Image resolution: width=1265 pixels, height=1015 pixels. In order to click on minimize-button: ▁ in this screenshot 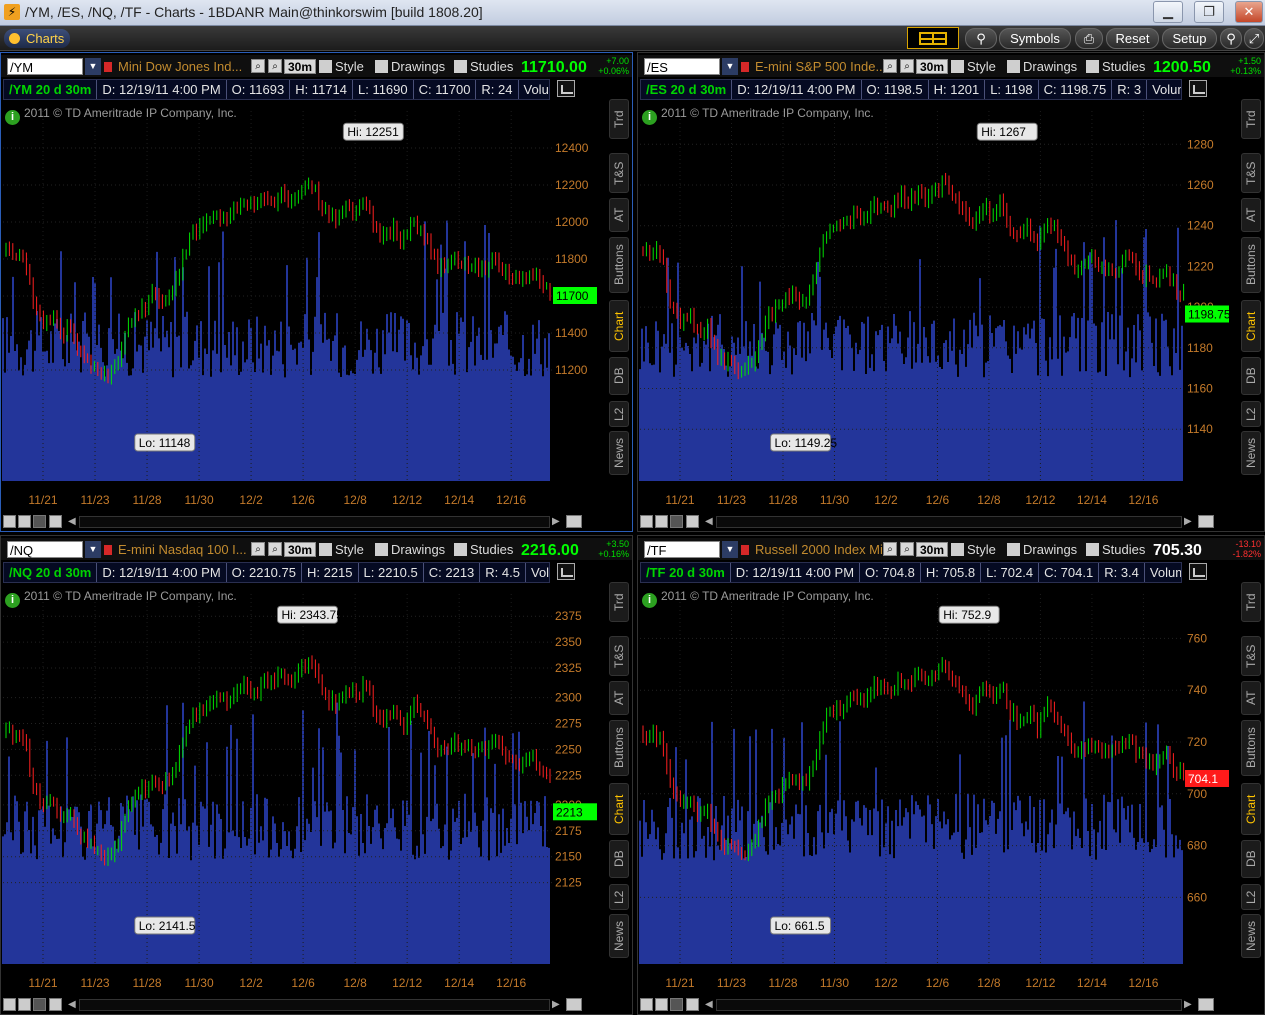, I will do `click(1168, 12)`.